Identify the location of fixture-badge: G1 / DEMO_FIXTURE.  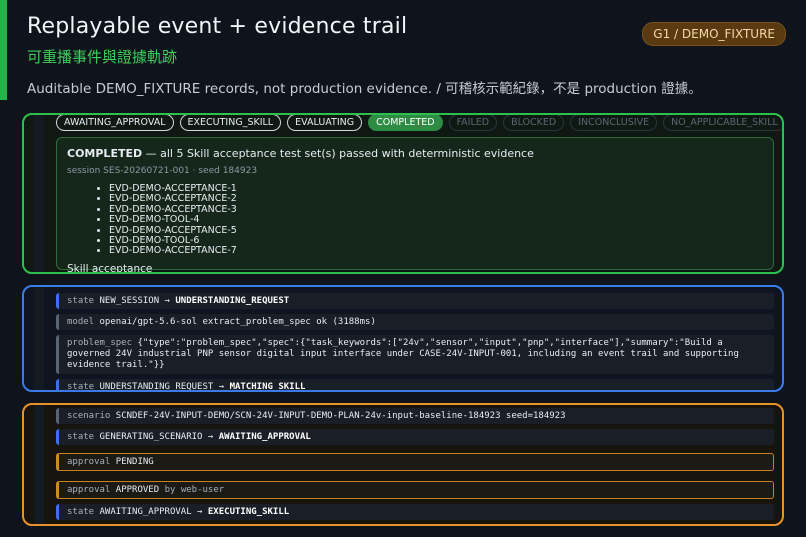
(714, 34).